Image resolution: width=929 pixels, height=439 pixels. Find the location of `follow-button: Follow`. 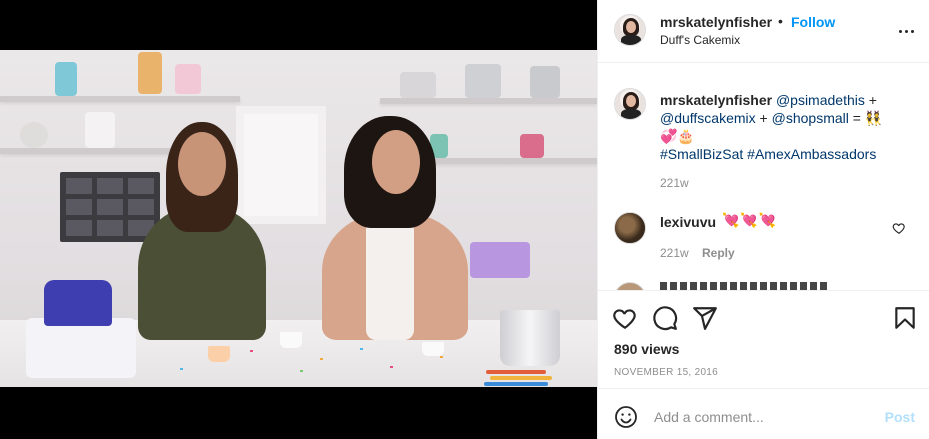

follow-button: Follow is located at coordinates (813, 22).